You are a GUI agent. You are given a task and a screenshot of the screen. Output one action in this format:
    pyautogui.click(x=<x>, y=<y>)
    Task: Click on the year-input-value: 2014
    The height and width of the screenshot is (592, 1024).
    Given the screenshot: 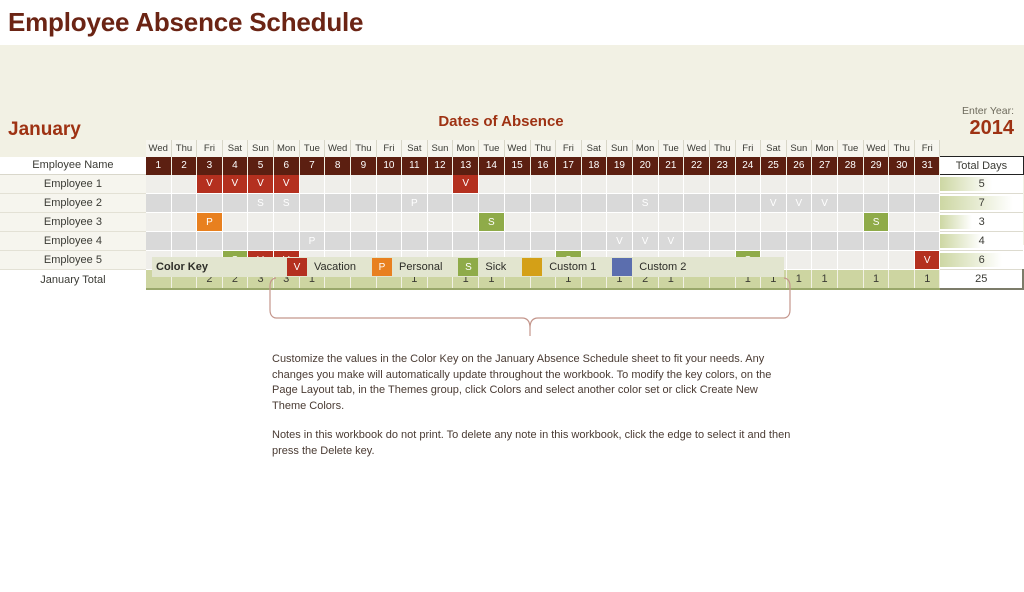 What is the action you would take?
    pyautogui.click(x=988, y=128)
    